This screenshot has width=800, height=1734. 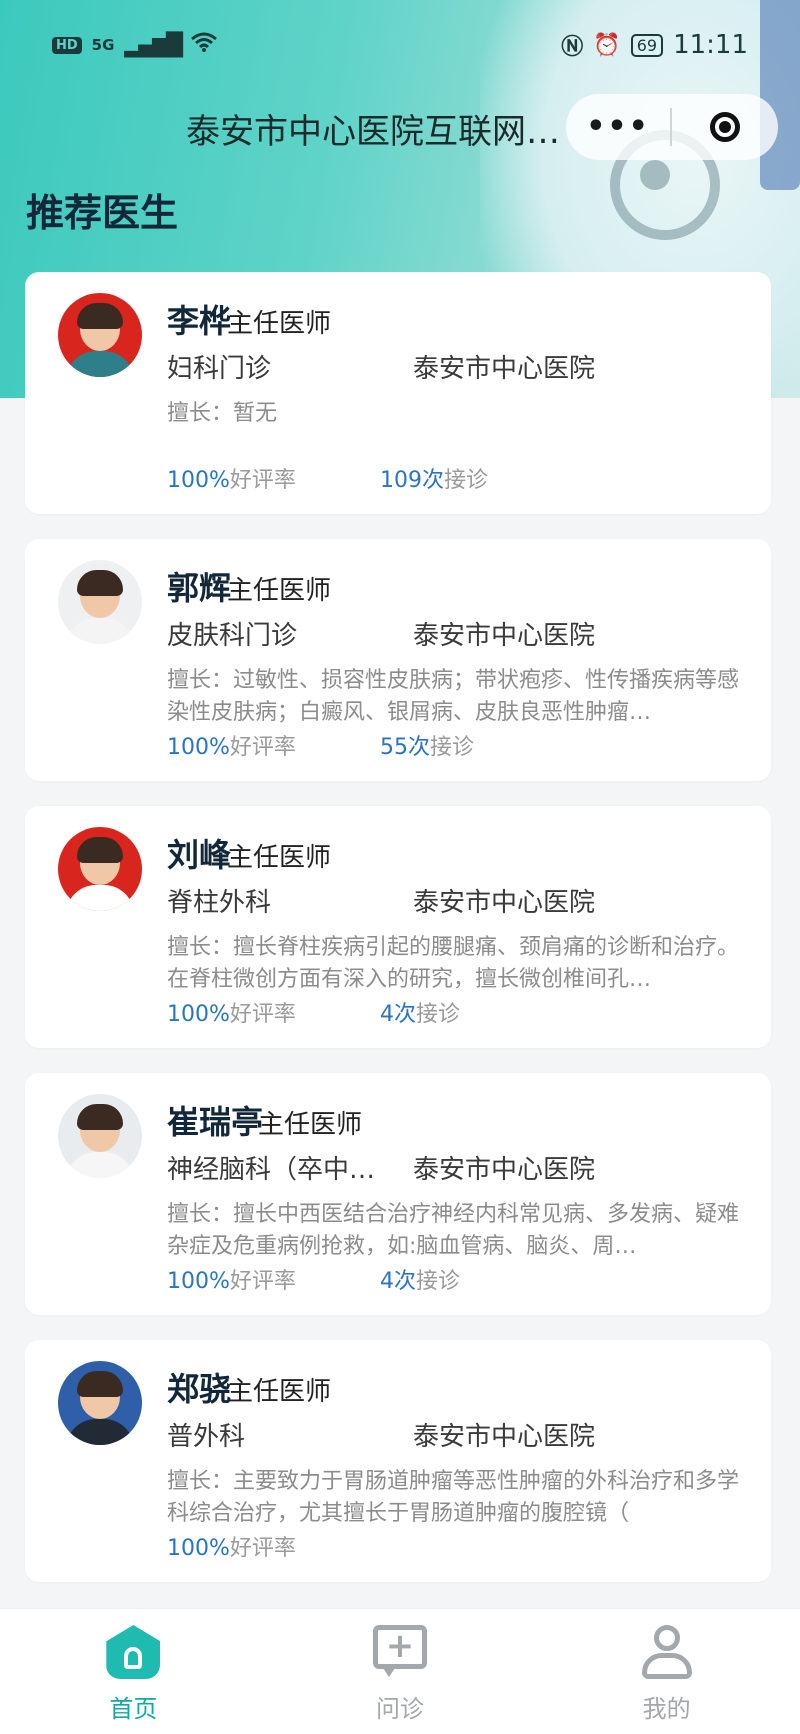 I want to click on status-bar: HD 5G ▂▄▆█ Ⓝ ⏰ 69 11:11, so click(x=400, y=45).